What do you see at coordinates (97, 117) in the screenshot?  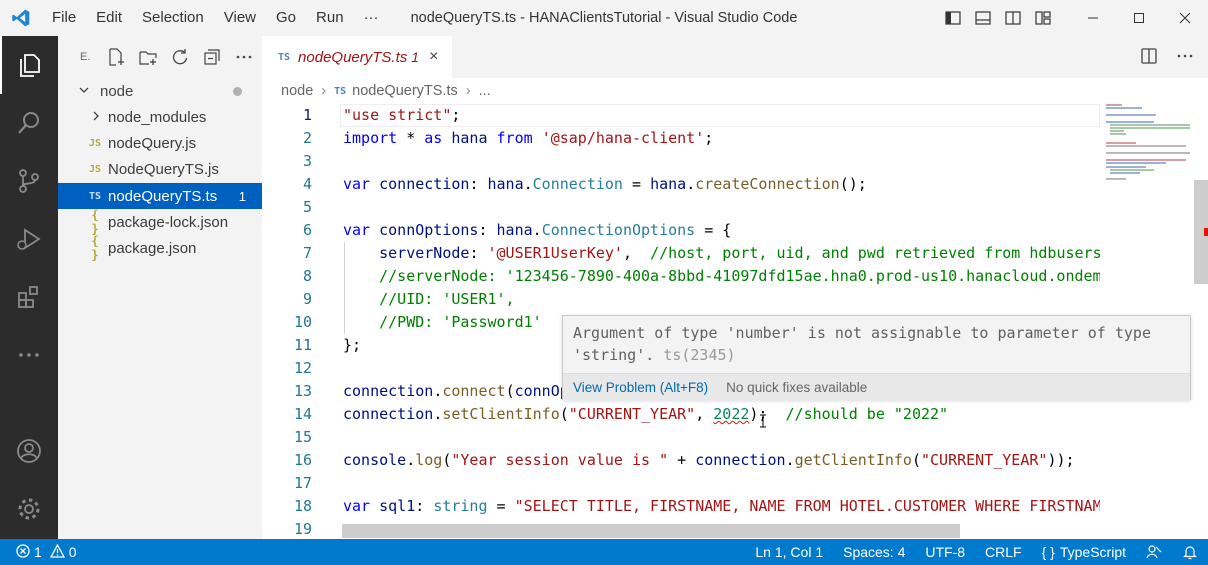 I see `chevron-right-icon` at bounding box center [97, 117].